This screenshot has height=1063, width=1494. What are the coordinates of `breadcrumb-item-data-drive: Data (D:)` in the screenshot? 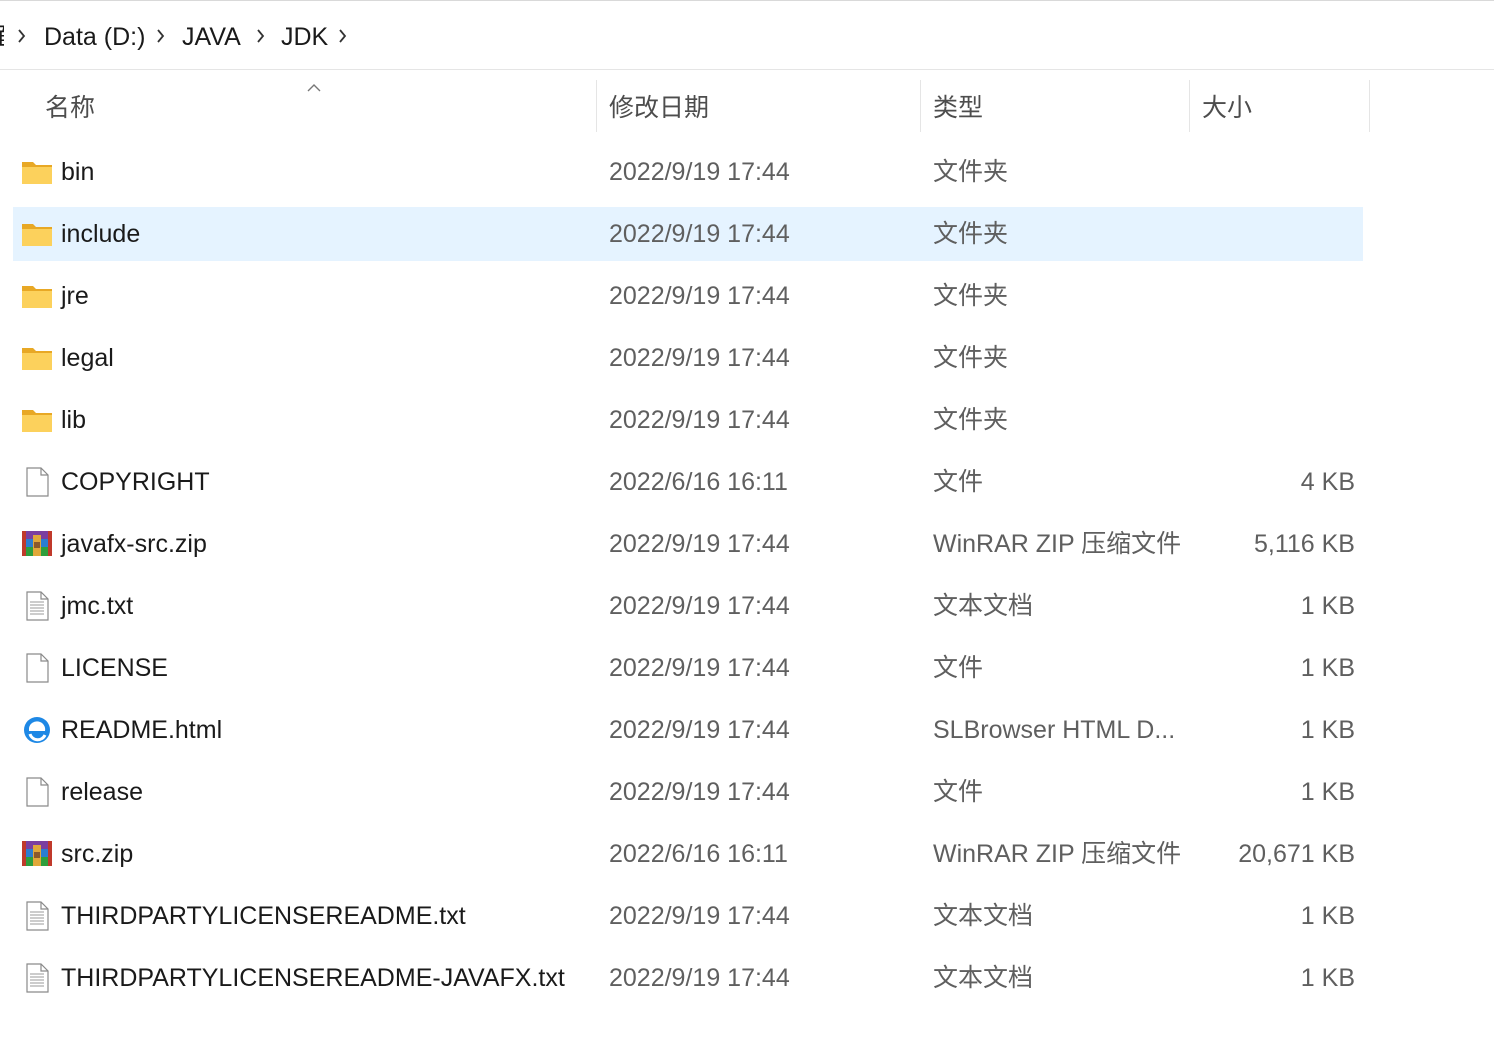 It's located at (94, 37).